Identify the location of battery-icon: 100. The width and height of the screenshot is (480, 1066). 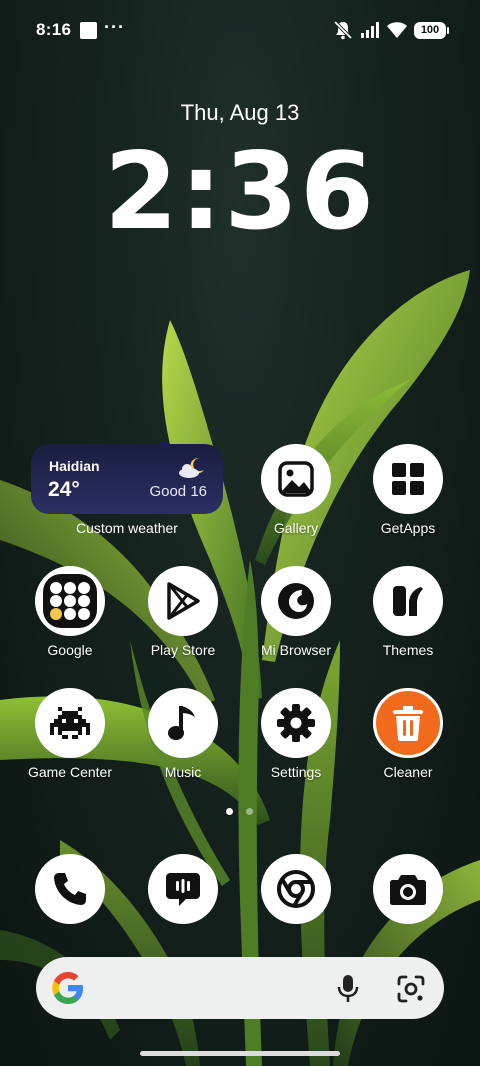
(431, 30).